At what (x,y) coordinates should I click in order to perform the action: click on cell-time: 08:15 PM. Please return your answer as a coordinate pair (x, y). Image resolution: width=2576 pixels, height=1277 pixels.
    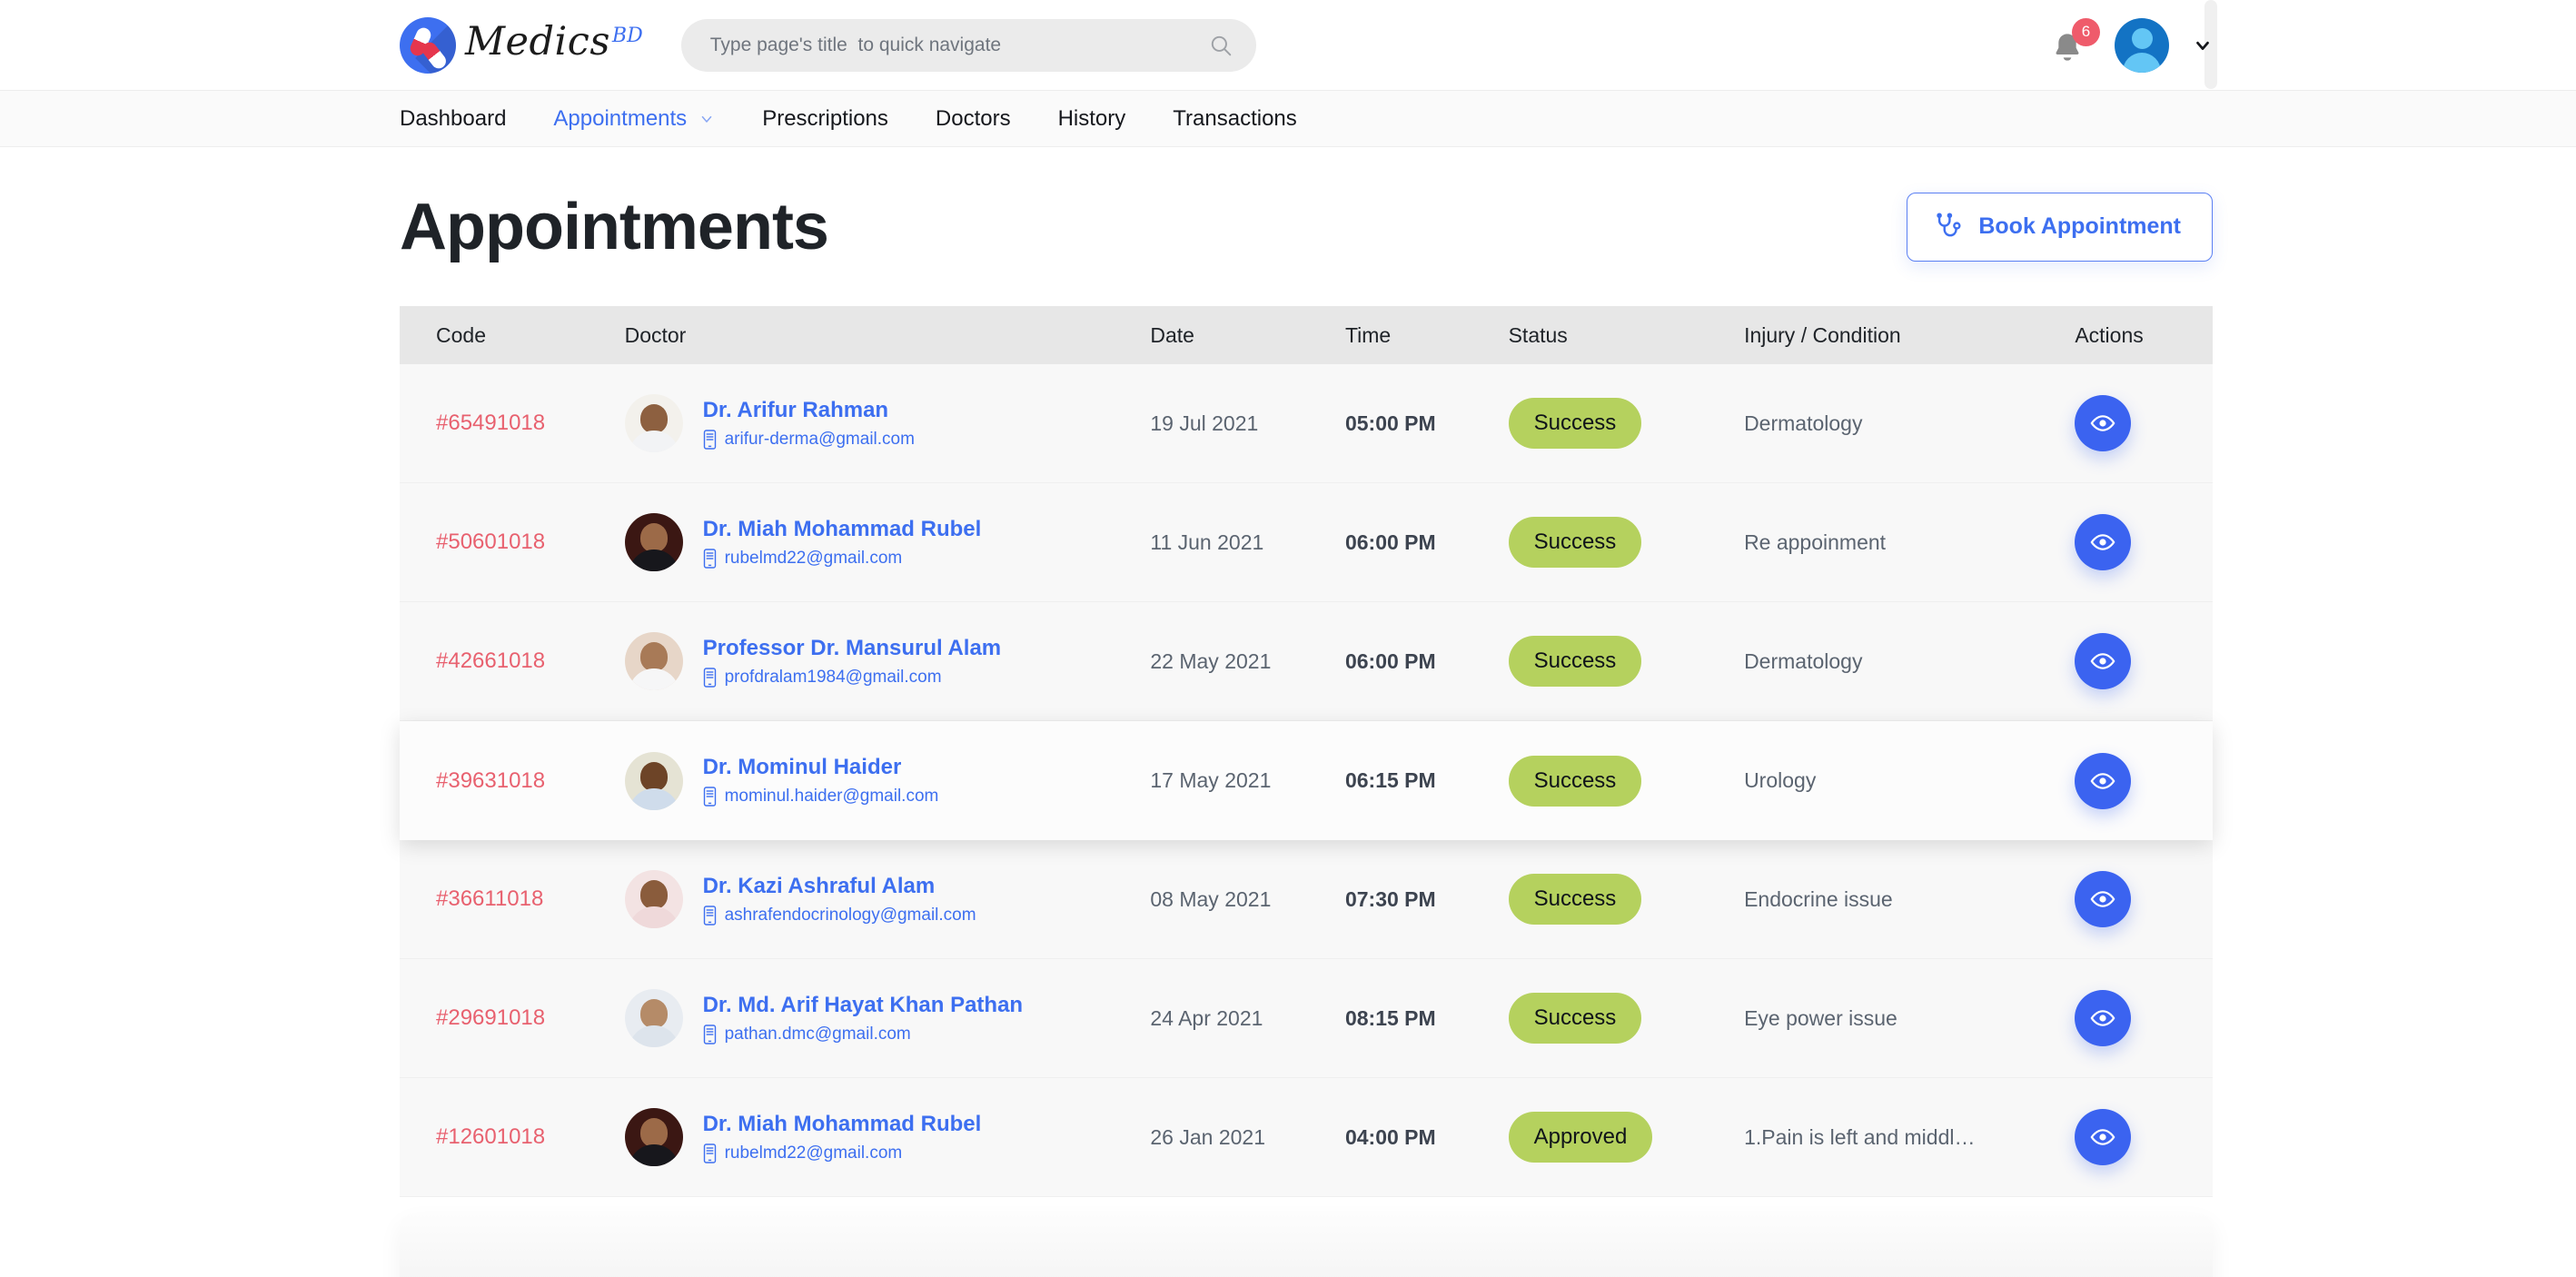
    Looking at the image, I should click on (1419, 1019).